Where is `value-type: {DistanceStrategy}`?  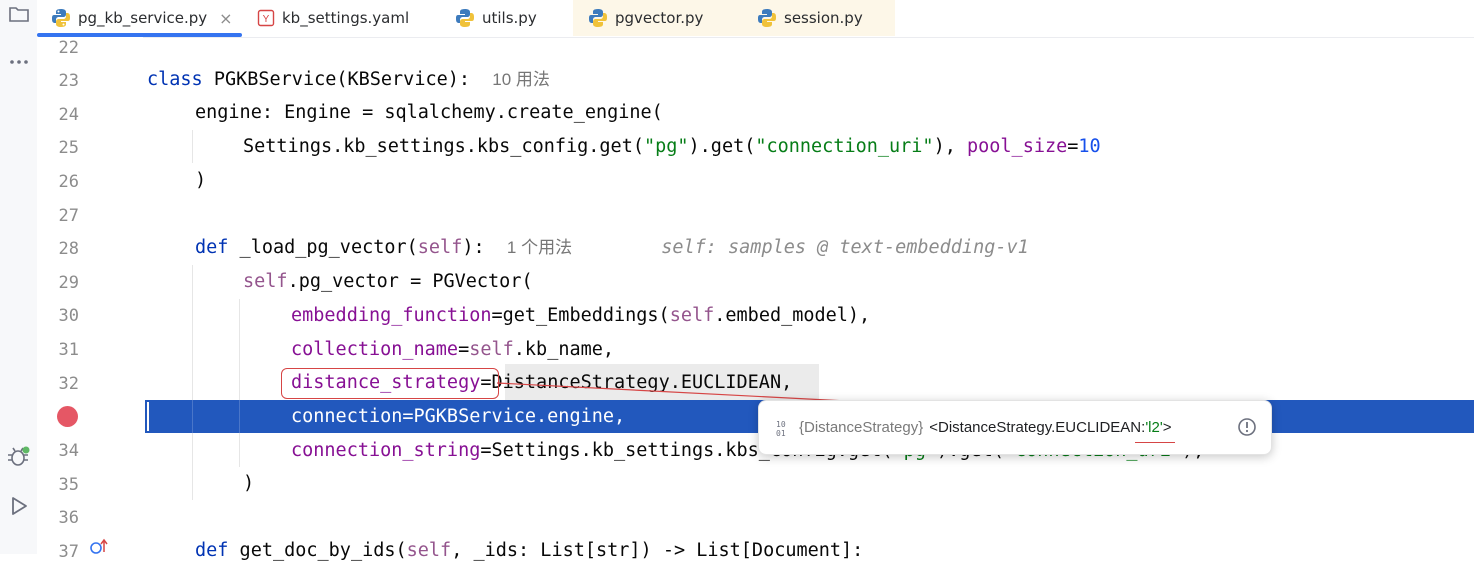 value-type: {DistanceStrategy} is located at coordinates (861, 427).